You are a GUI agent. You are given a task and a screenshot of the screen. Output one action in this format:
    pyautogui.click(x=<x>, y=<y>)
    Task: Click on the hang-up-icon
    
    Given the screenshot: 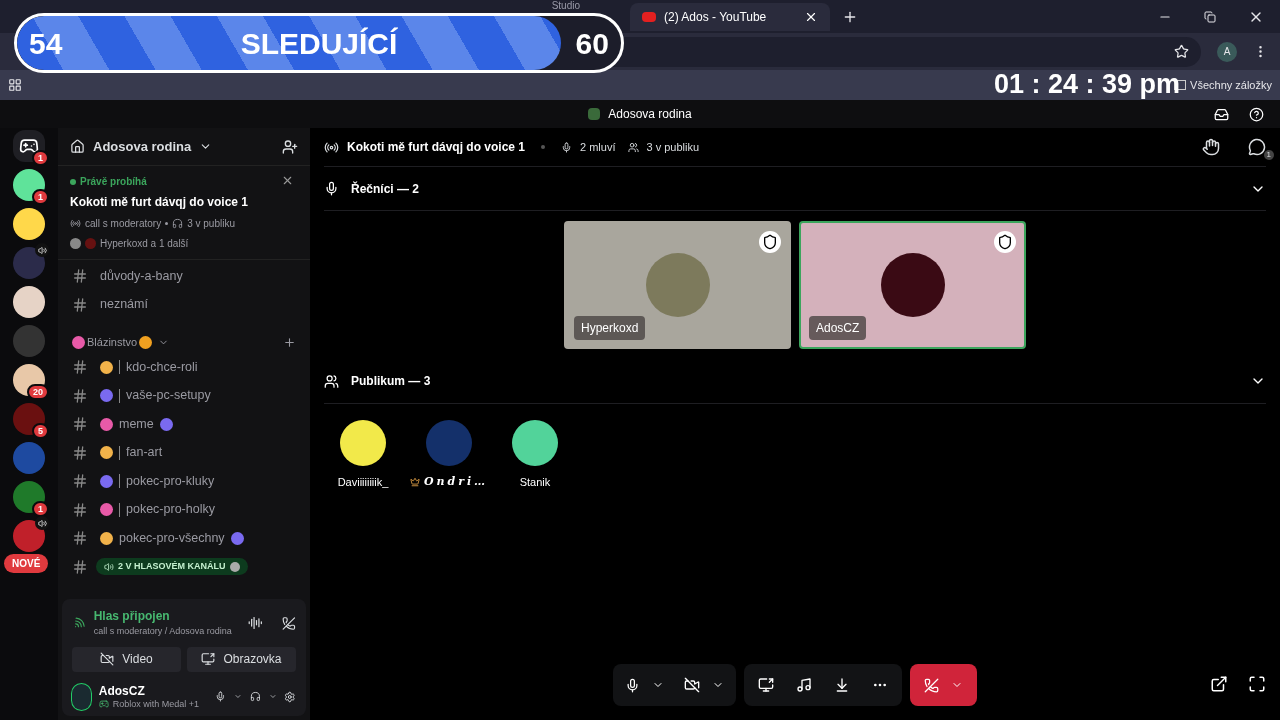 What is the action you would take?
    pyautogui.click(x=931, y=685)
    